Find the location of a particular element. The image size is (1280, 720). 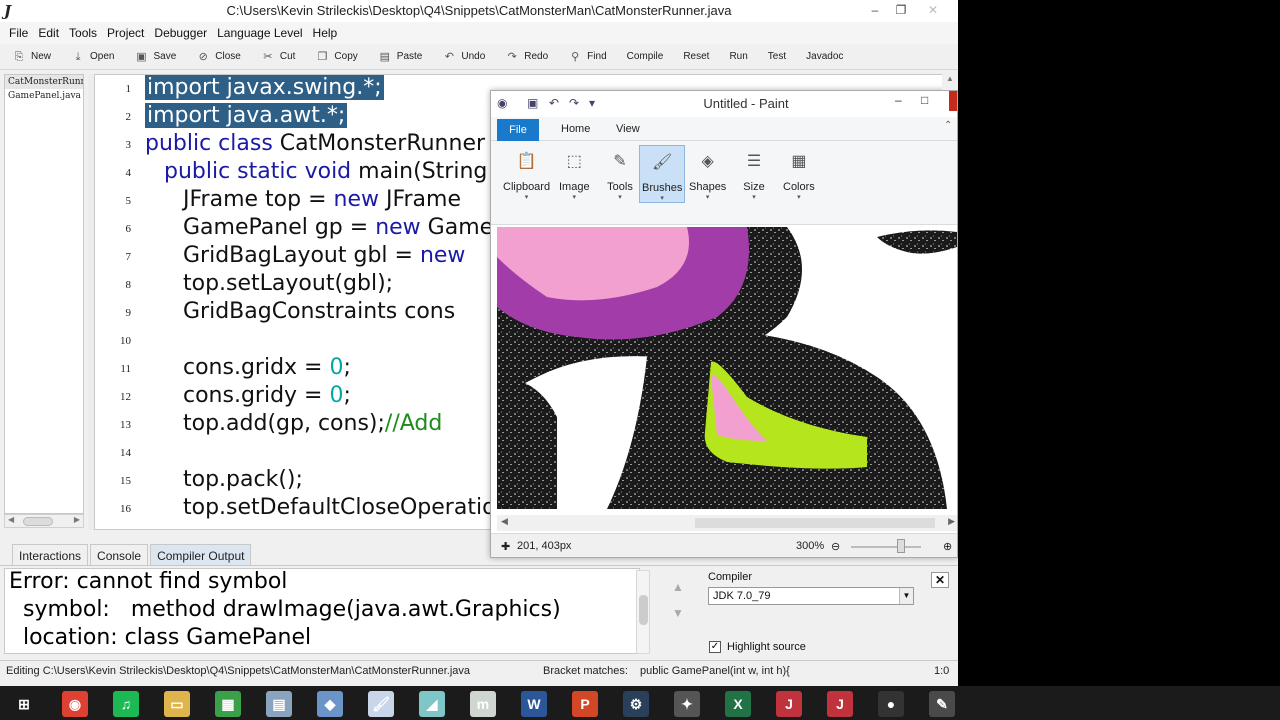

toolbar-cut-button: ✂ Cut is located at coordinates (278, 57).